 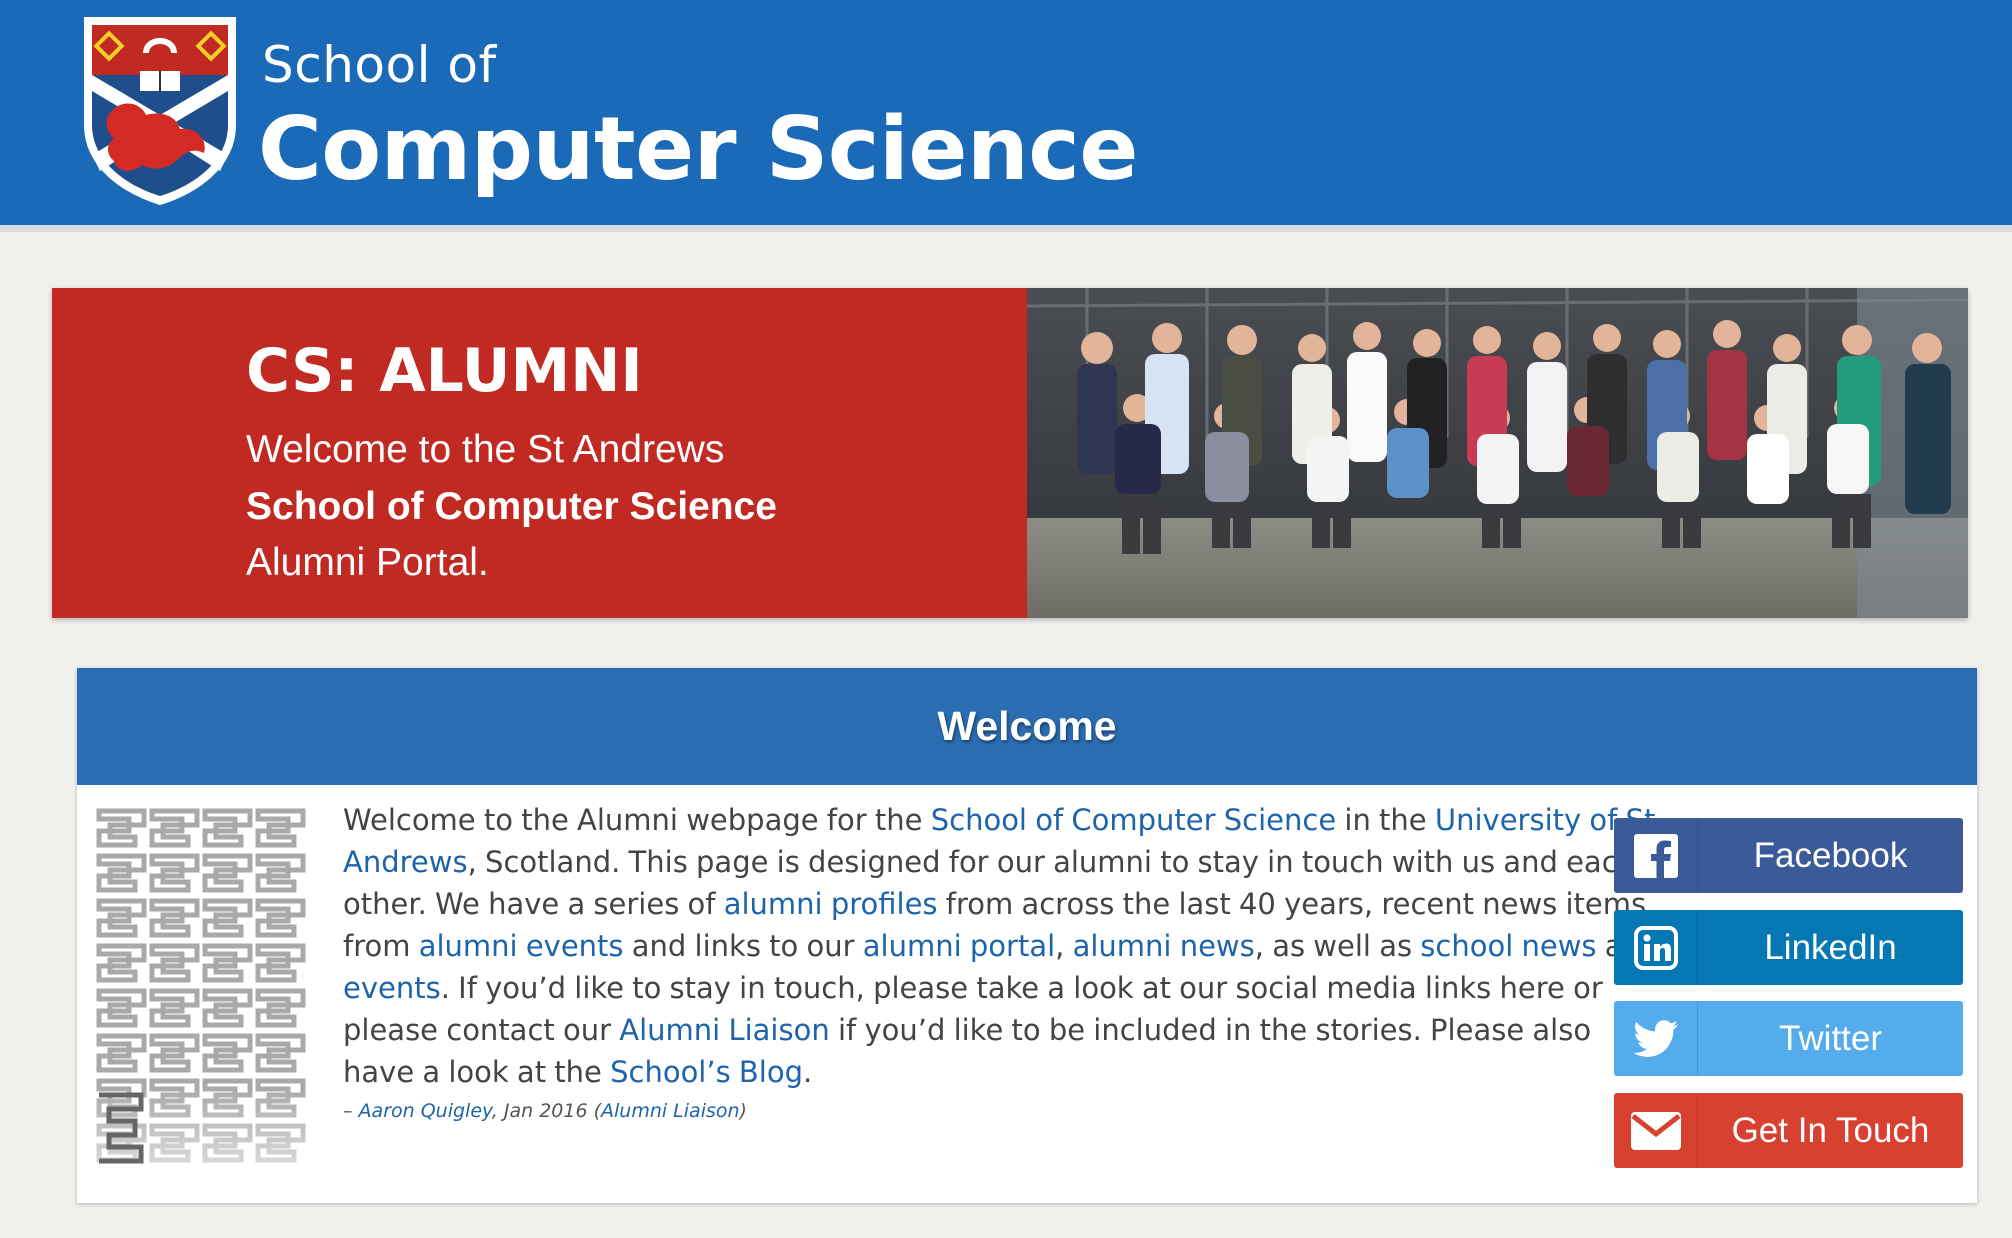 I want to click on welcome-heading: Welcome, so click(x=1027, y=726).